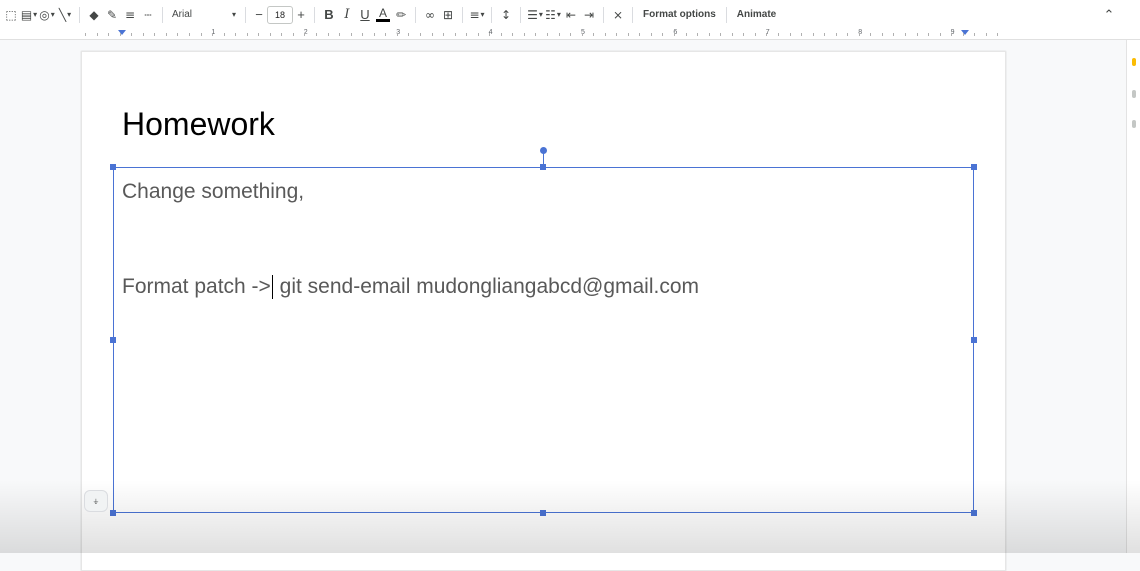 This screenshot has width=1140, height=571. I want to click on align-icon: ≡, so click(477, 15).